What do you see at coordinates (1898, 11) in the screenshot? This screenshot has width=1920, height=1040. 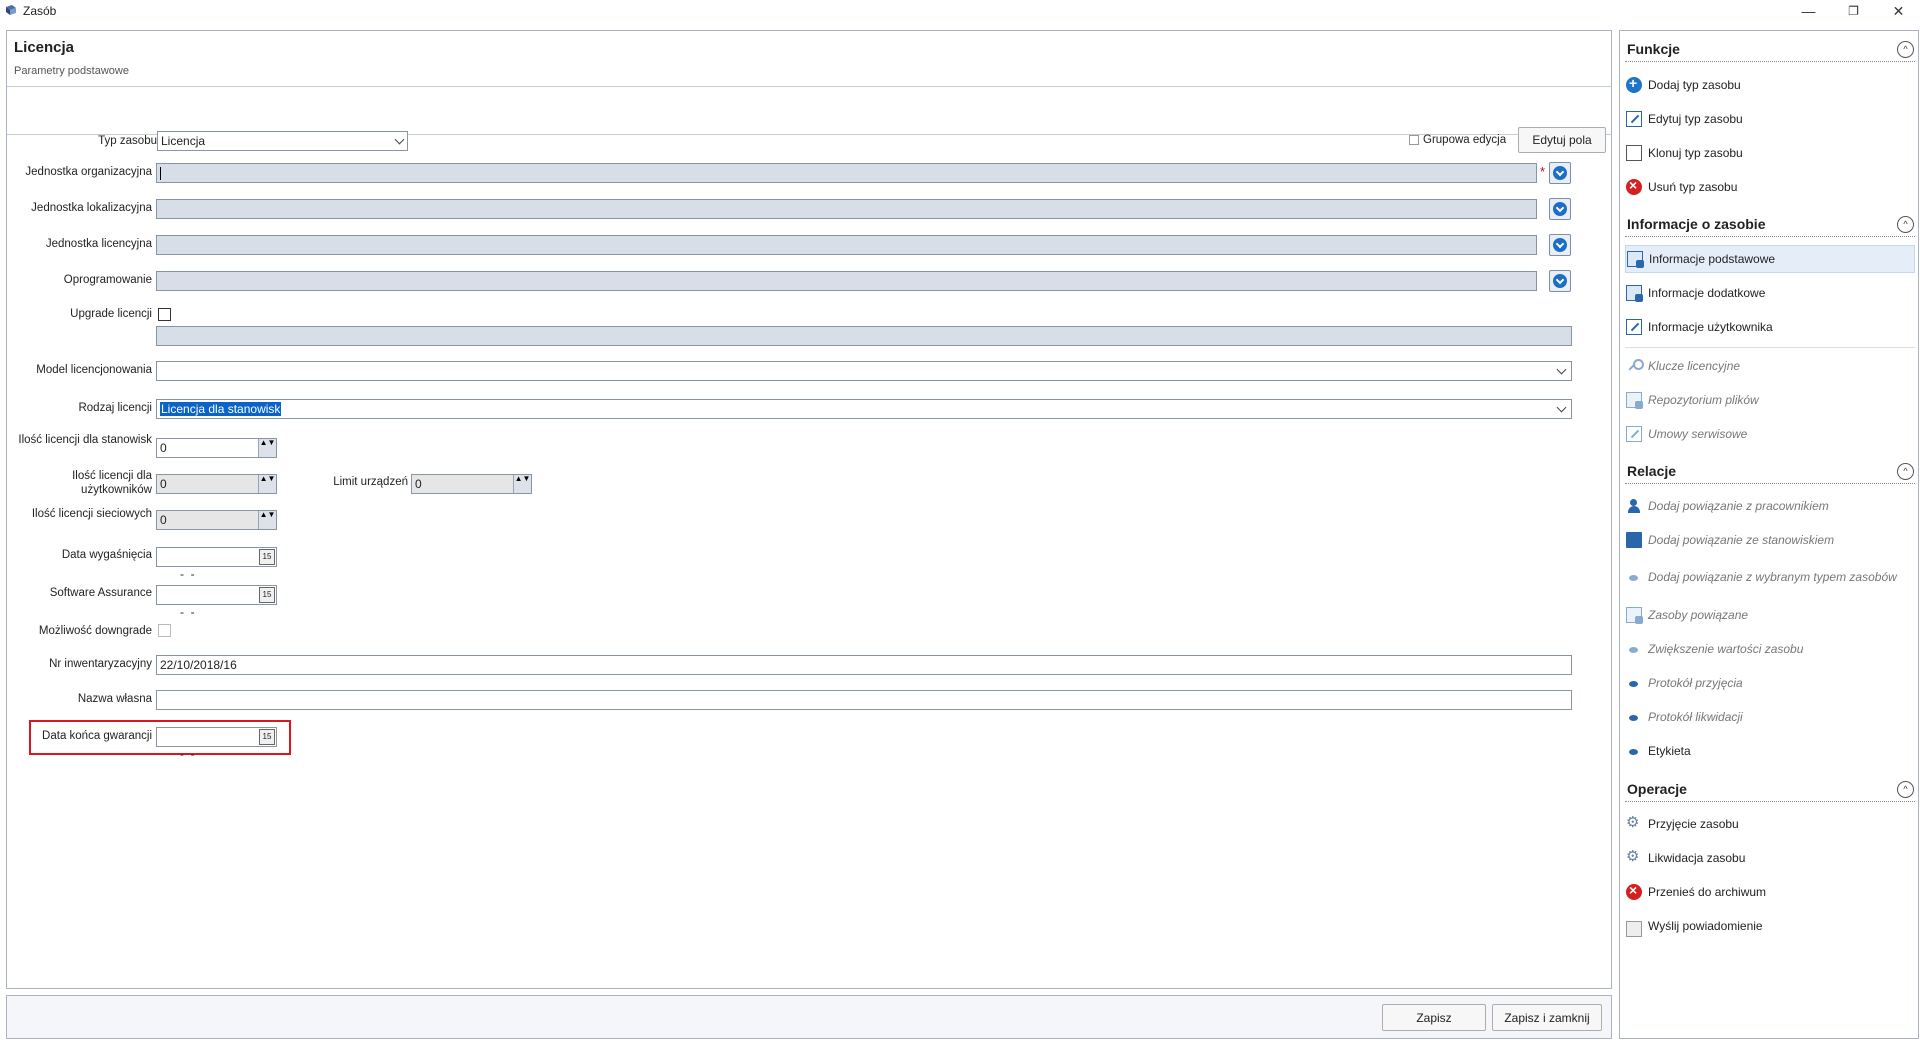 I see `close-button: ✕` at bounding box center [1898, 11].